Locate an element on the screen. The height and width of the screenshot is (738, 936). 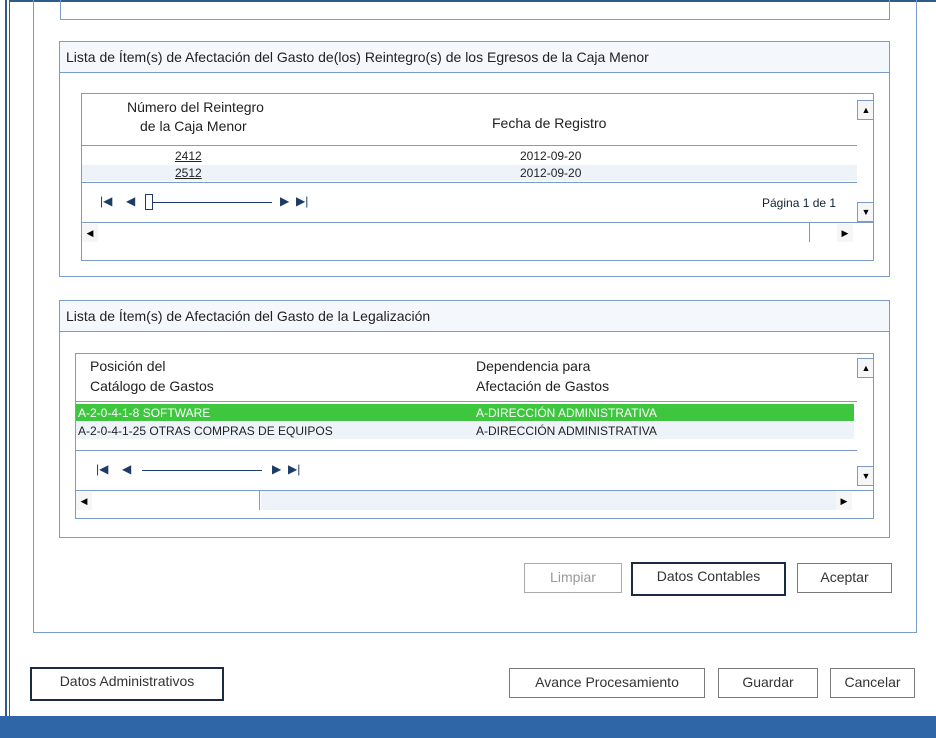
col-header-dependencia-line2: Afectación de Gastos is located at coordinates (543, 386).